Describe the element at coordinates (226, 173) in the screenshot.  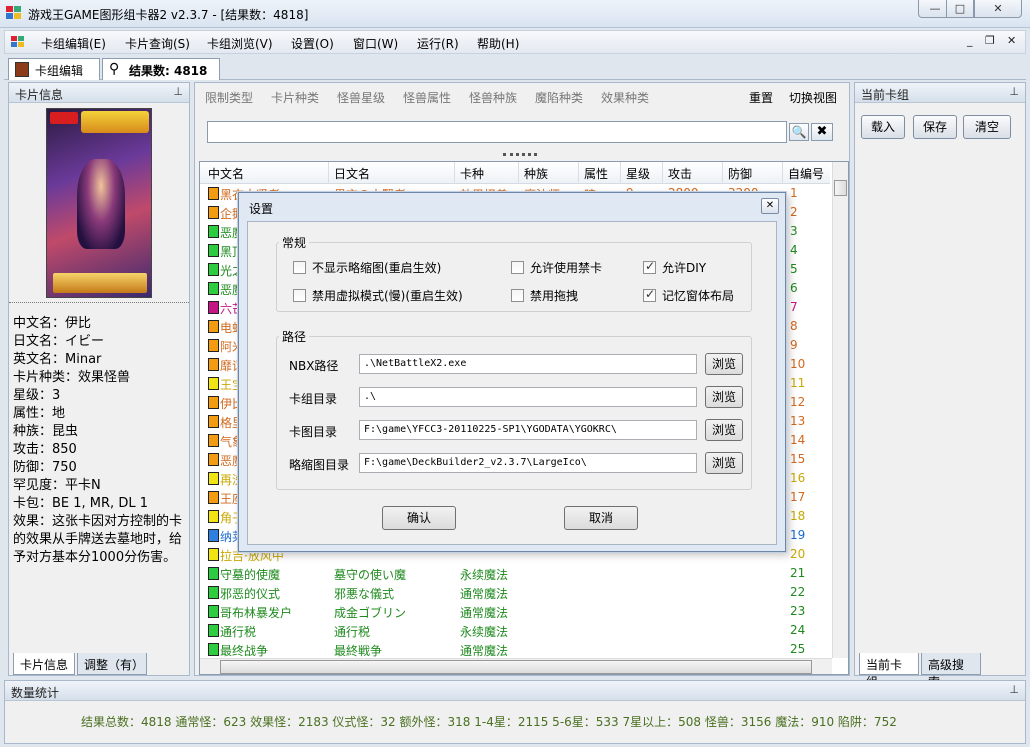
I see `column-cn-name: 中文名` at that location.